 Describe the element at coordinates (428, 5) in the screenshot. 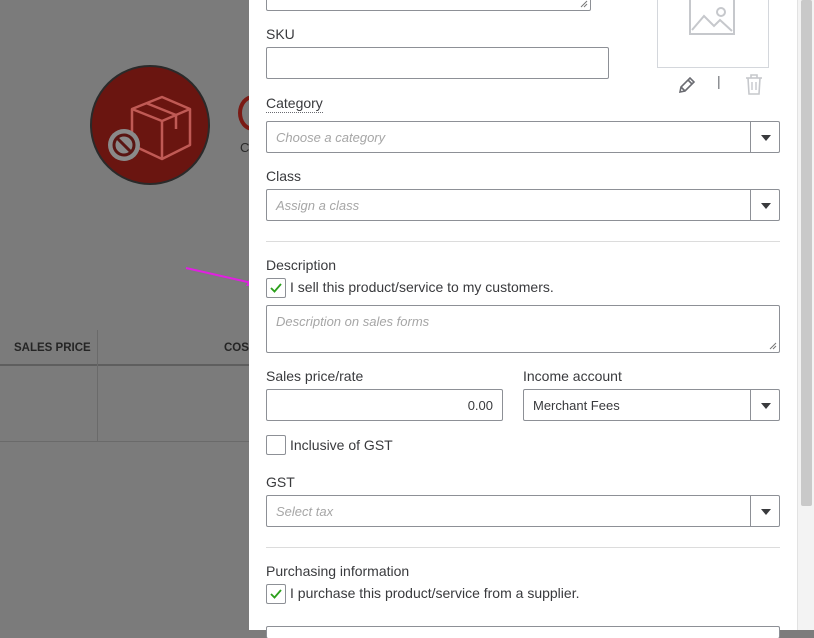

I see `name-field-remnant` at that location.